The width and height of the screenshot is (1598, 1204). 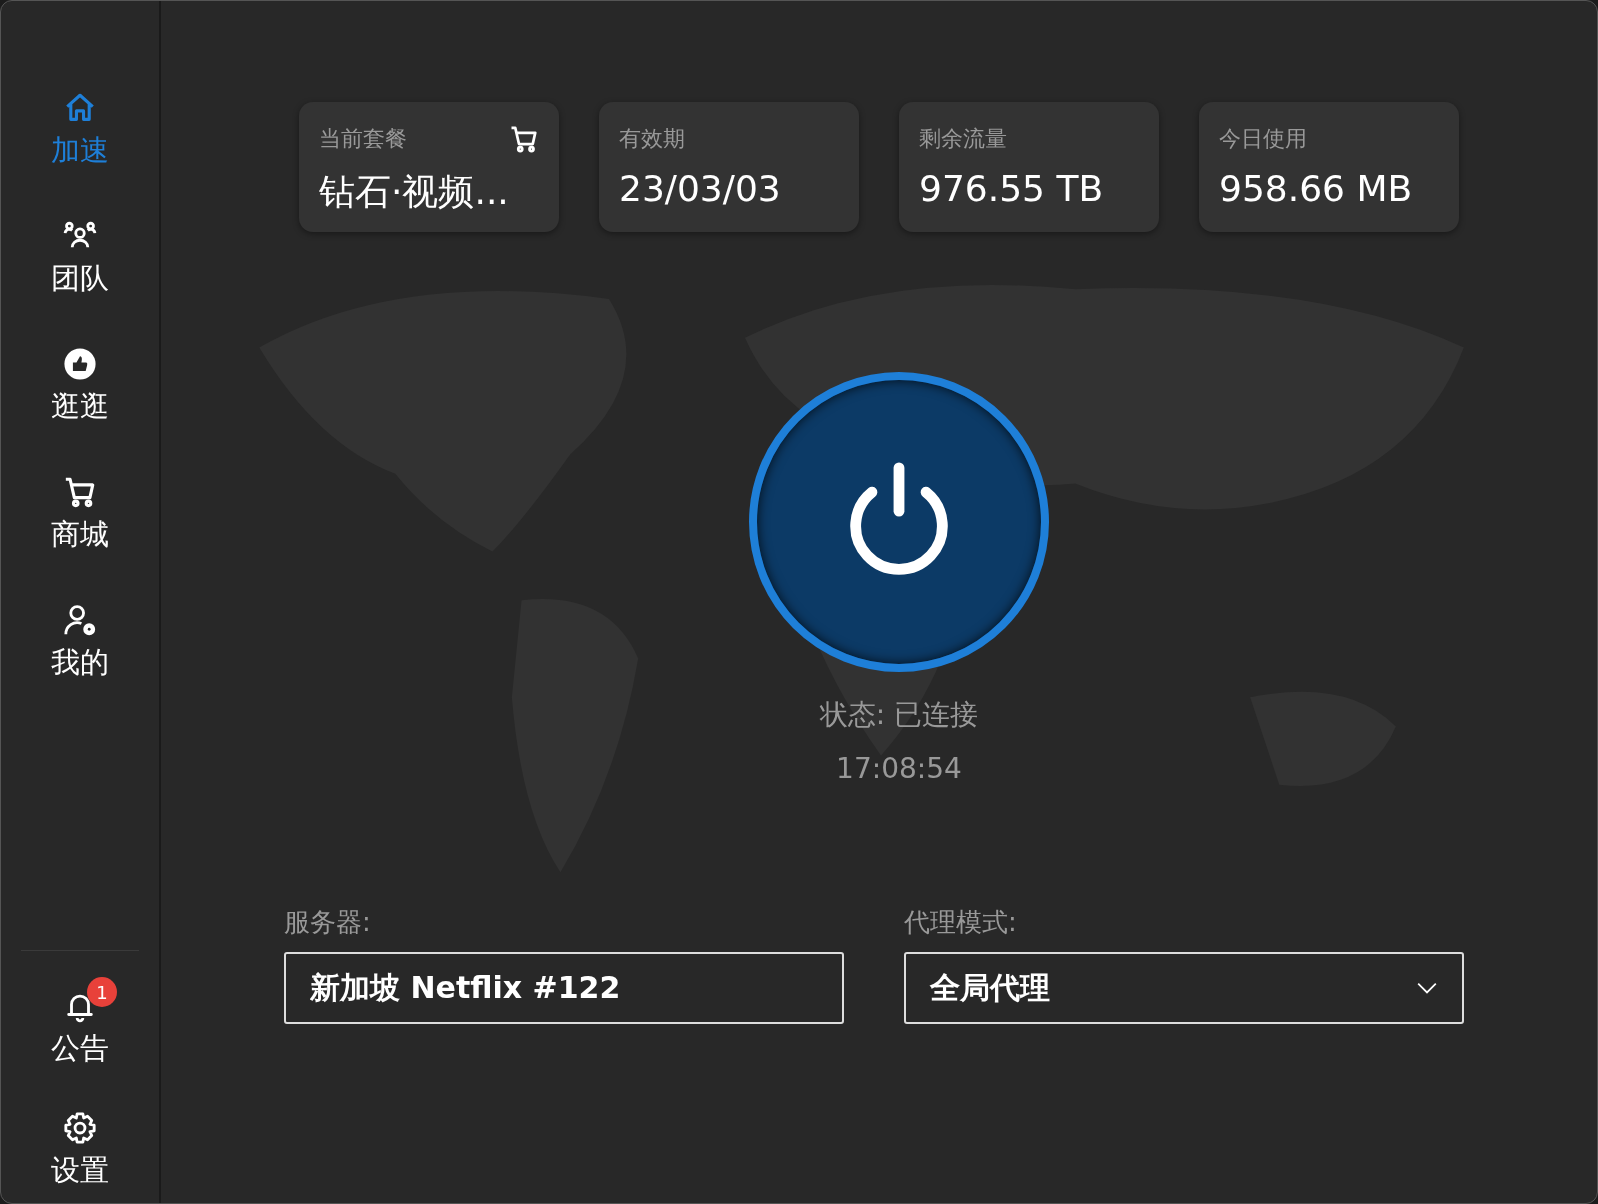 I want to click on settings-icon, so click(x=80, y=1128).